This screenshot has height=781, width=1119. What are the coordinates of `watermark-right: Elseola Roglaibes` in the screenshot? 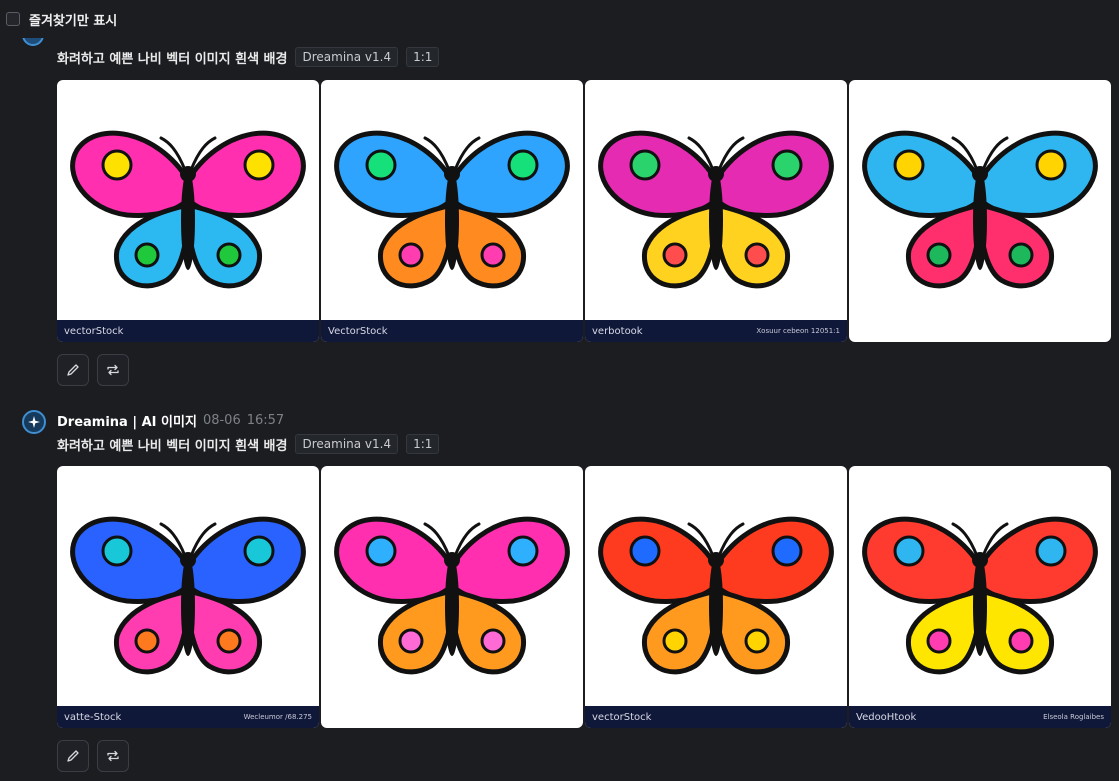 It's located at (1073, 717).